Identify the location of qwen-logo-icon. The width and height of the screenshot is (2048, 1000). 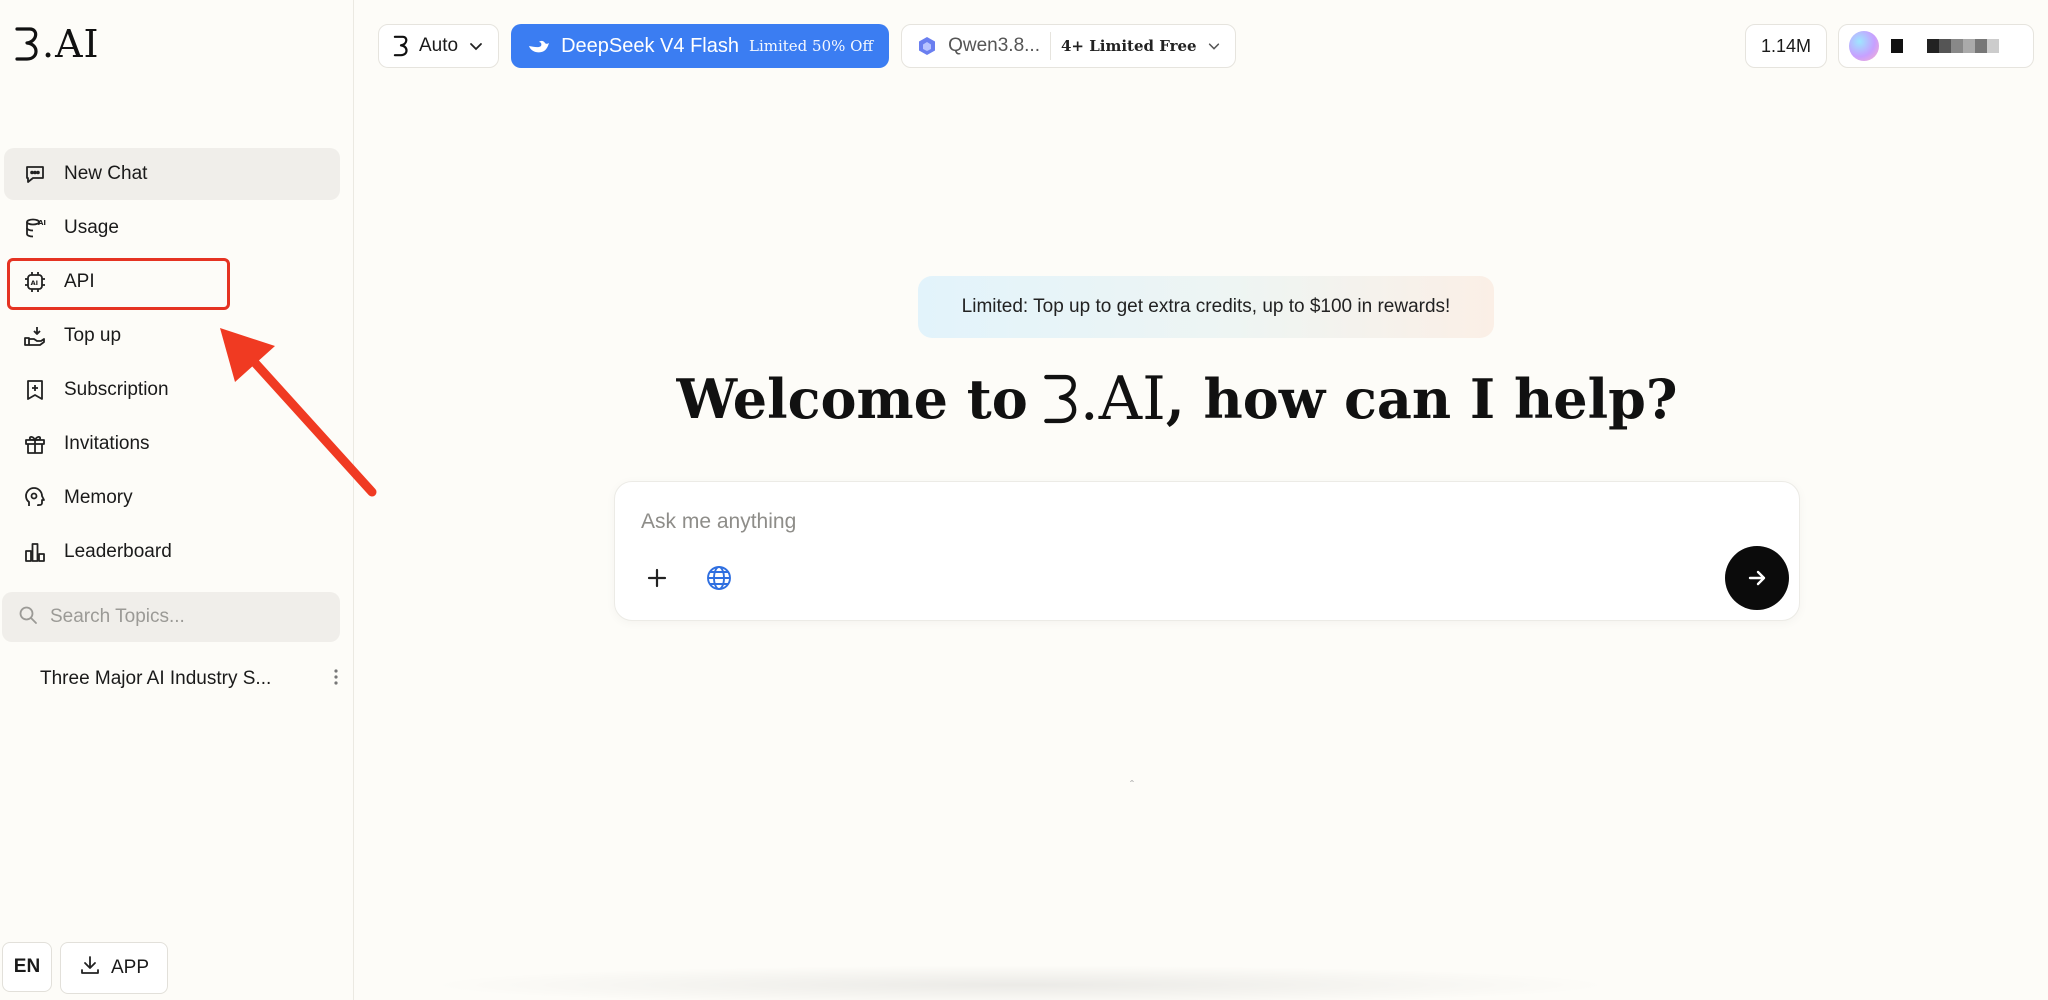
(927, 46).